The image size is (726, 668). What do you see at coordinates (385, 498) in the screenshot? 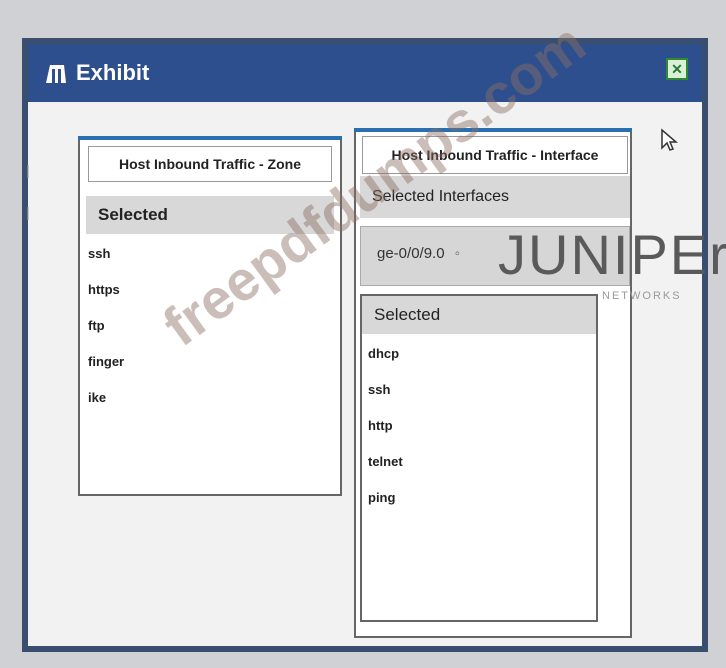
I see `list-item: ping` at bounding box center [385, 498].